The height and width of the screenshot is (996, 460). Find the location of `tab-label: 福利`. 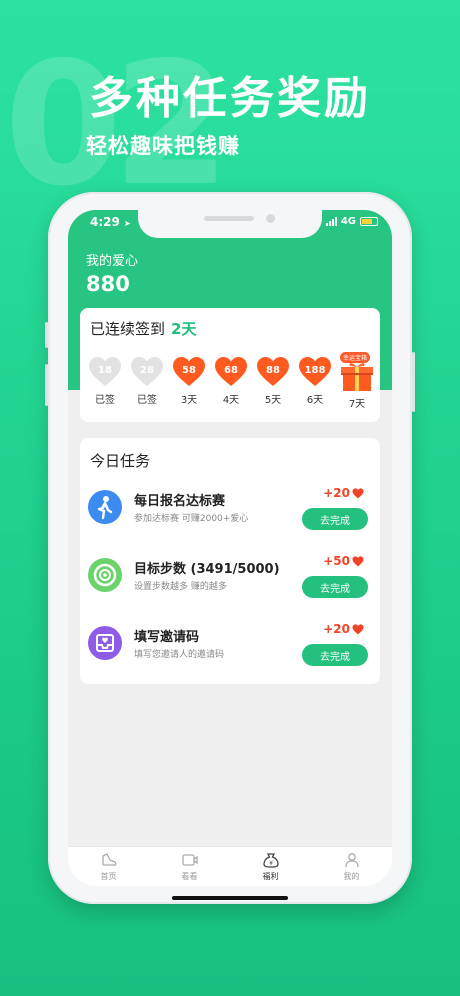

tab-label: 福利 is located at coordinates (270, 876).